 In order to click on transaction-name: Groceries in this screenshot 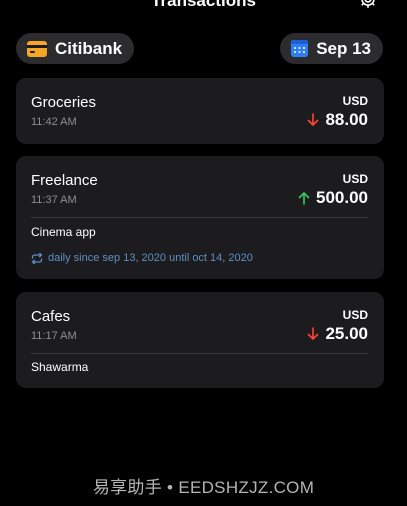, I will do `click(64, 102)`.